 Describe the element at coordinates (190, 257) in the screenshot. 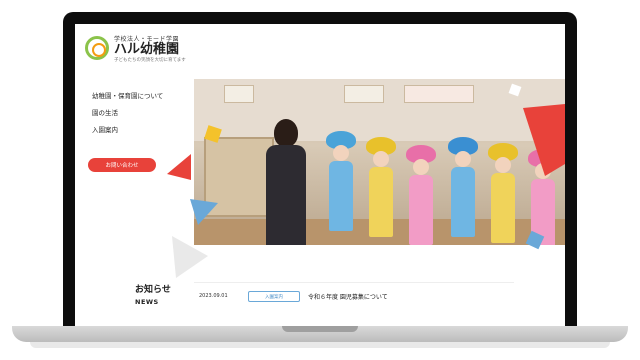

I see `grey-triangle-decoration` at that location.